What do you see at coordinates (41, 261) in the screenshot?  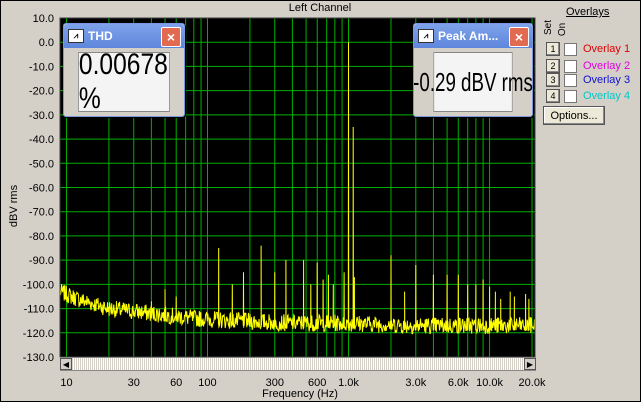 I see `y-tick-label: -90.0` at bounding box center [41, 261].